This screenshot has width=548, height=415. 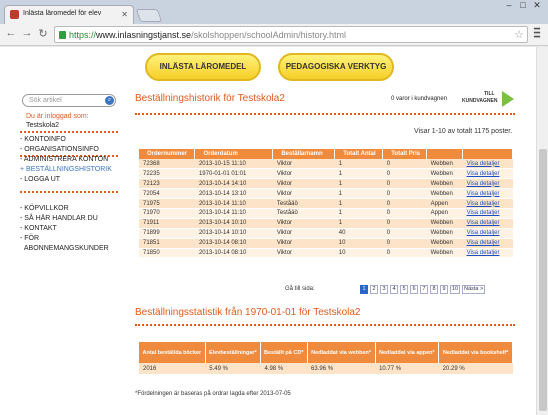 I want to click on stats-column-header: Nedladdat via appen*, so click(x=407, y=352).